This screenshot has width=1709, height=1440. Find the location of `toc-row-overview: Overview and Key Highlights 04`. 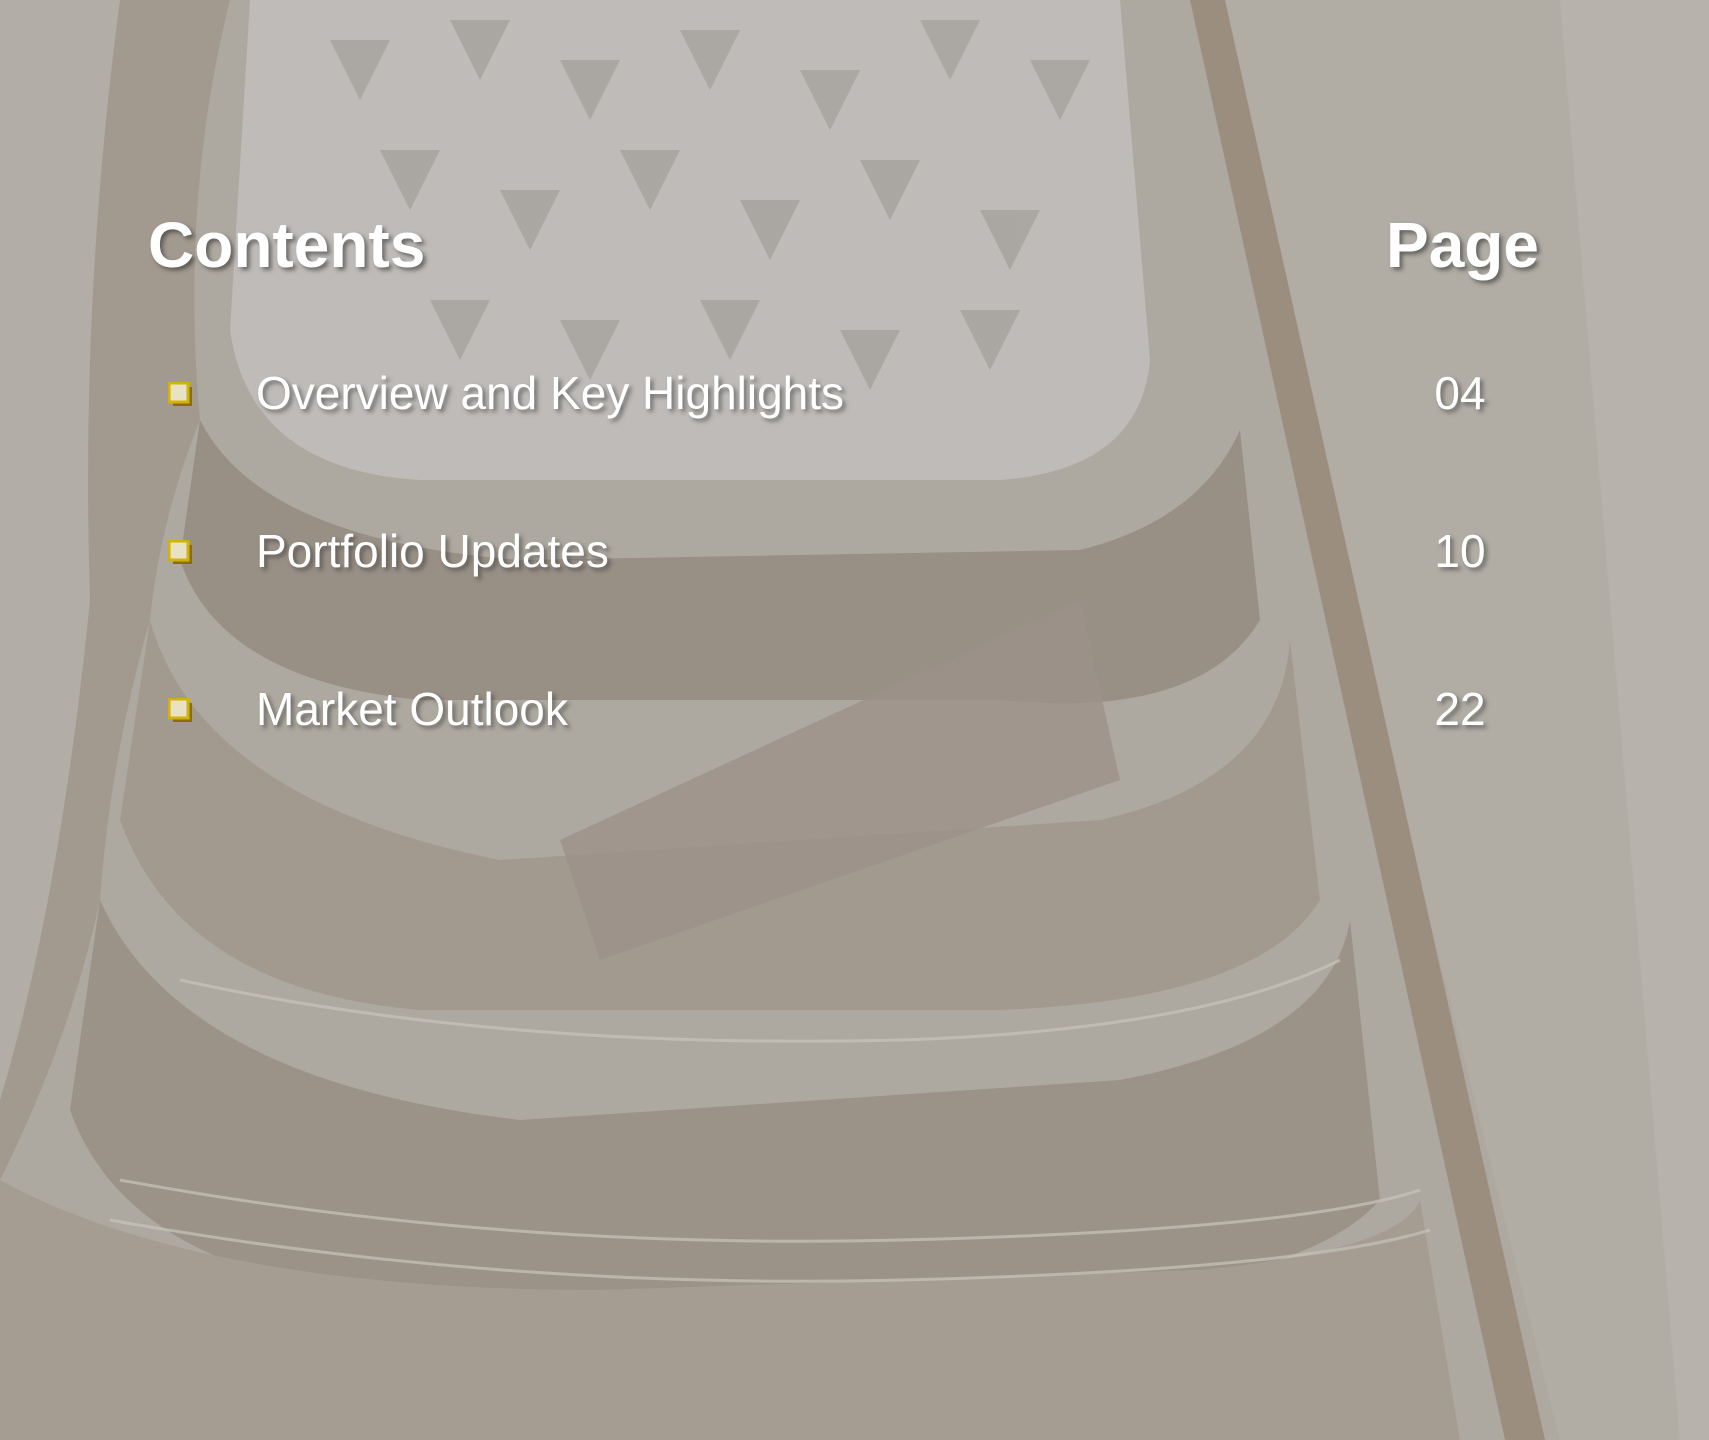

toc-row-overview: Overview and Key Highlights 04 is located at coordinates (845, 395).